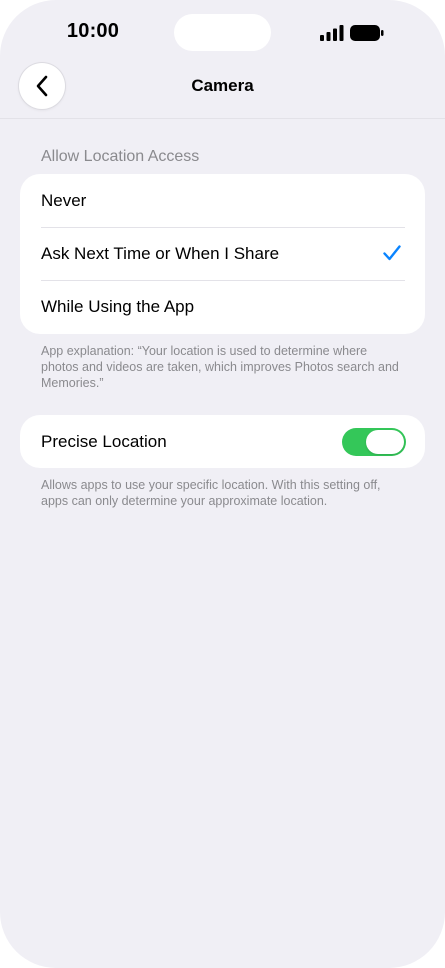 The image size is (445, 968). Describe the element at coordinates (120, 156) in the screenshot. I see `section-header-location-access: Allow Location Access` at that location.